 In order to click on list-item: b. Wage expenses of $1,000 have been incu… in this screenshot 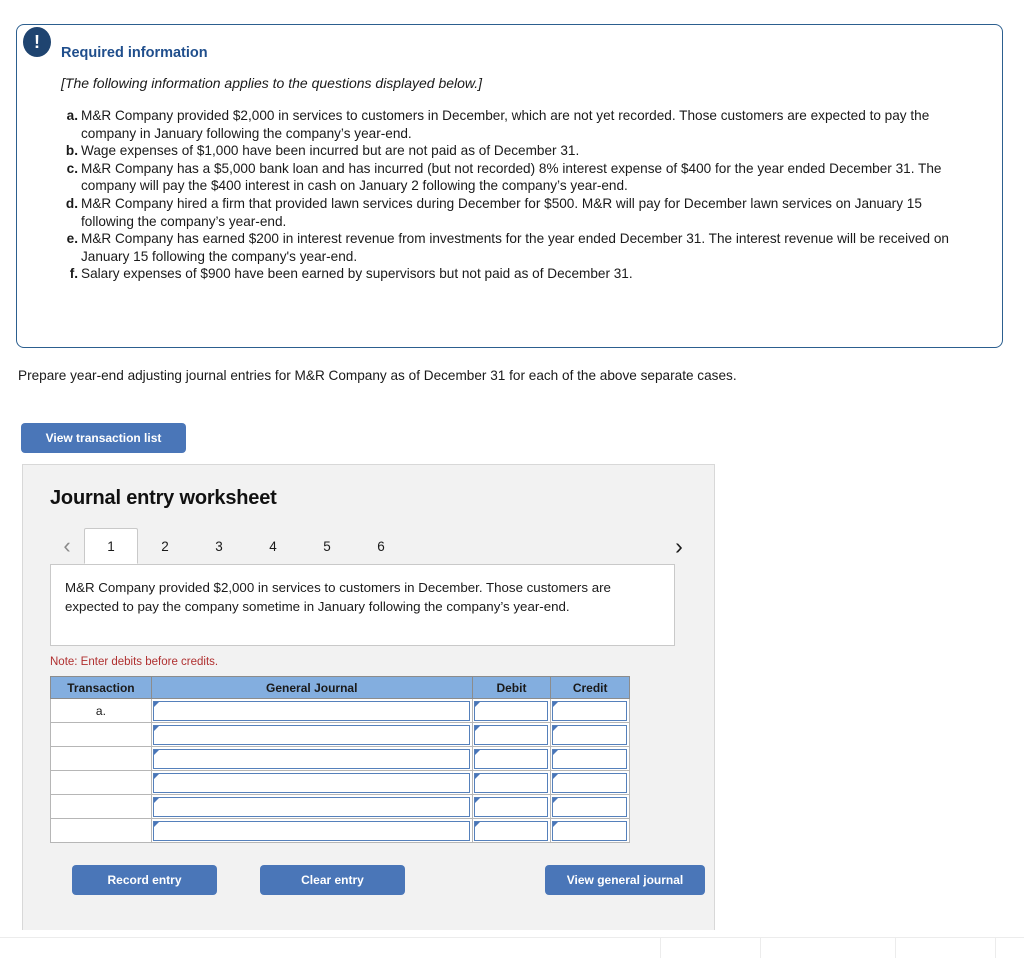, I will do `click(517, 151)`.